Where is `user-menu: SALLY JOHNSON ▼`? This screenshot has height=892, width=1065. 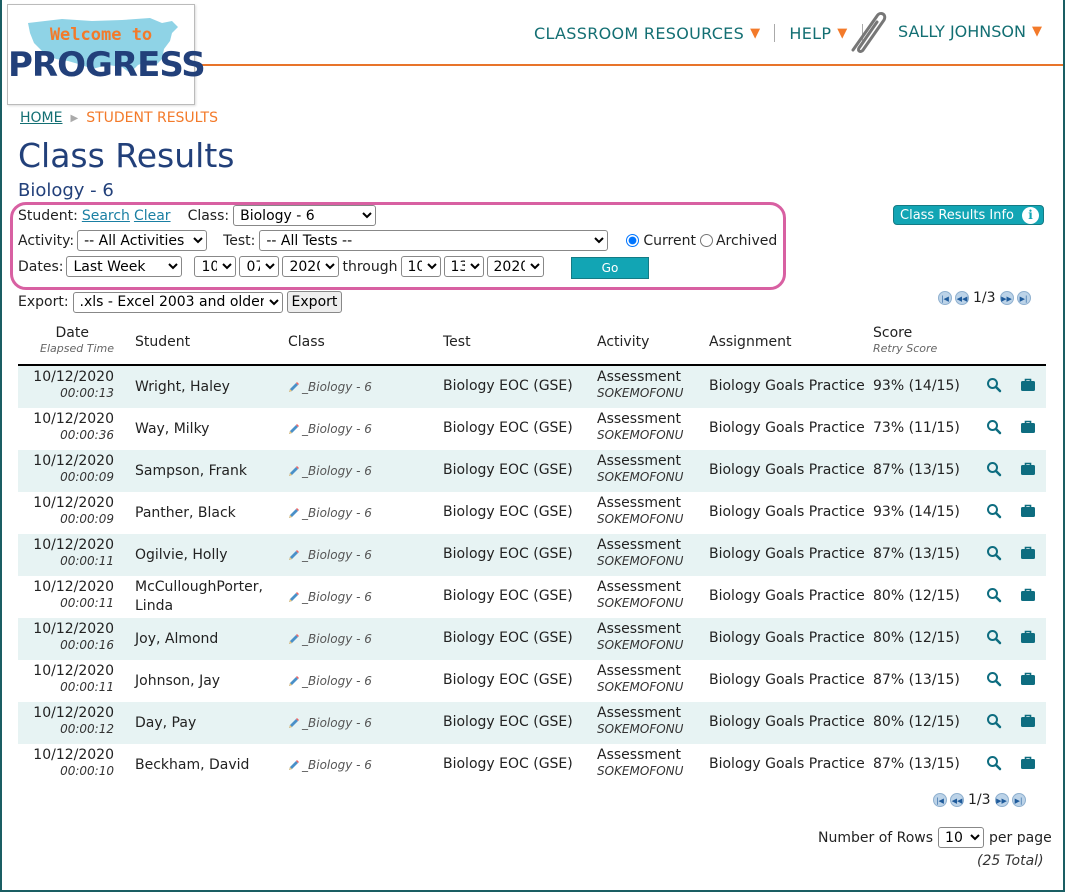 user-menu: SALLY JOHNSON ▼ is located at coordinates (970, 31).